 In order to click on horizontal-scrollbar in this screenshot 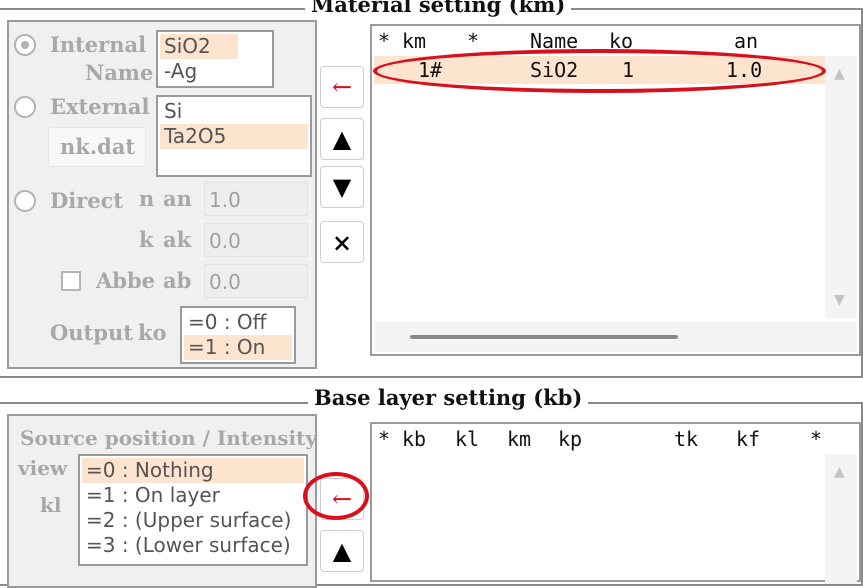, I will do `click(615, 337)`.